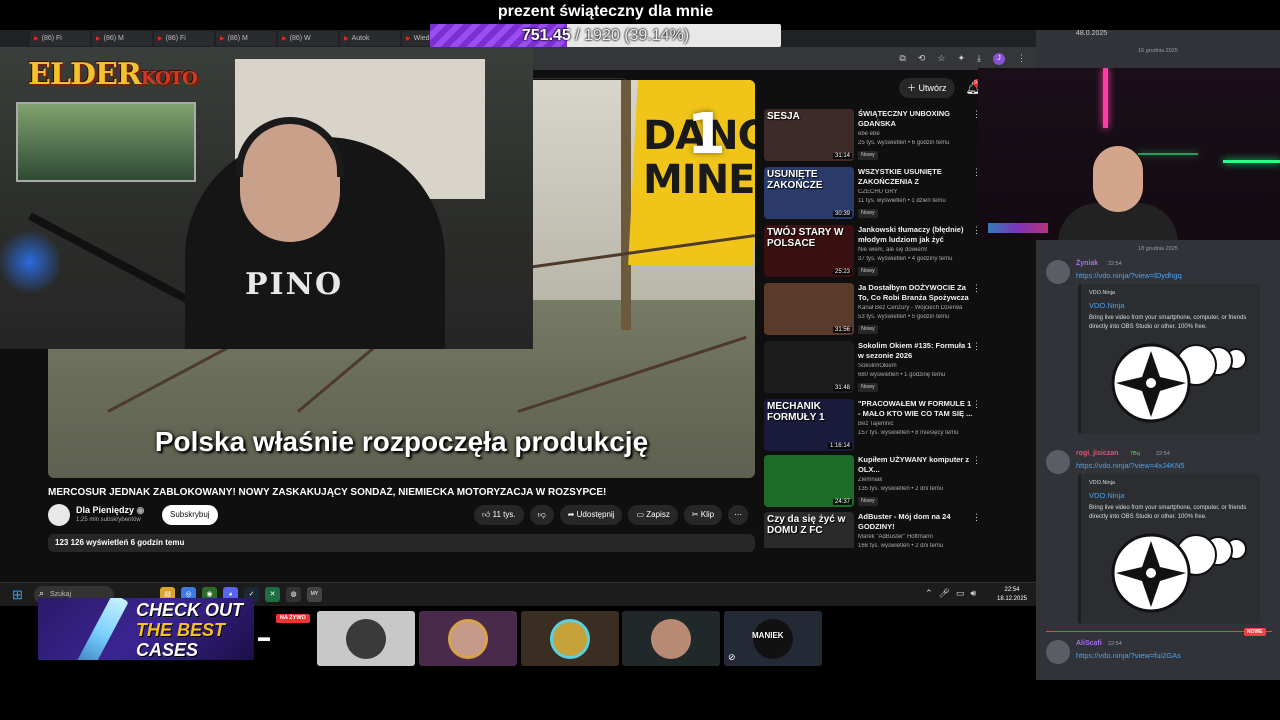  Describe the element at coordinates (314, 594) in the screenshot. I see `app-my-icon: MY` at that location.